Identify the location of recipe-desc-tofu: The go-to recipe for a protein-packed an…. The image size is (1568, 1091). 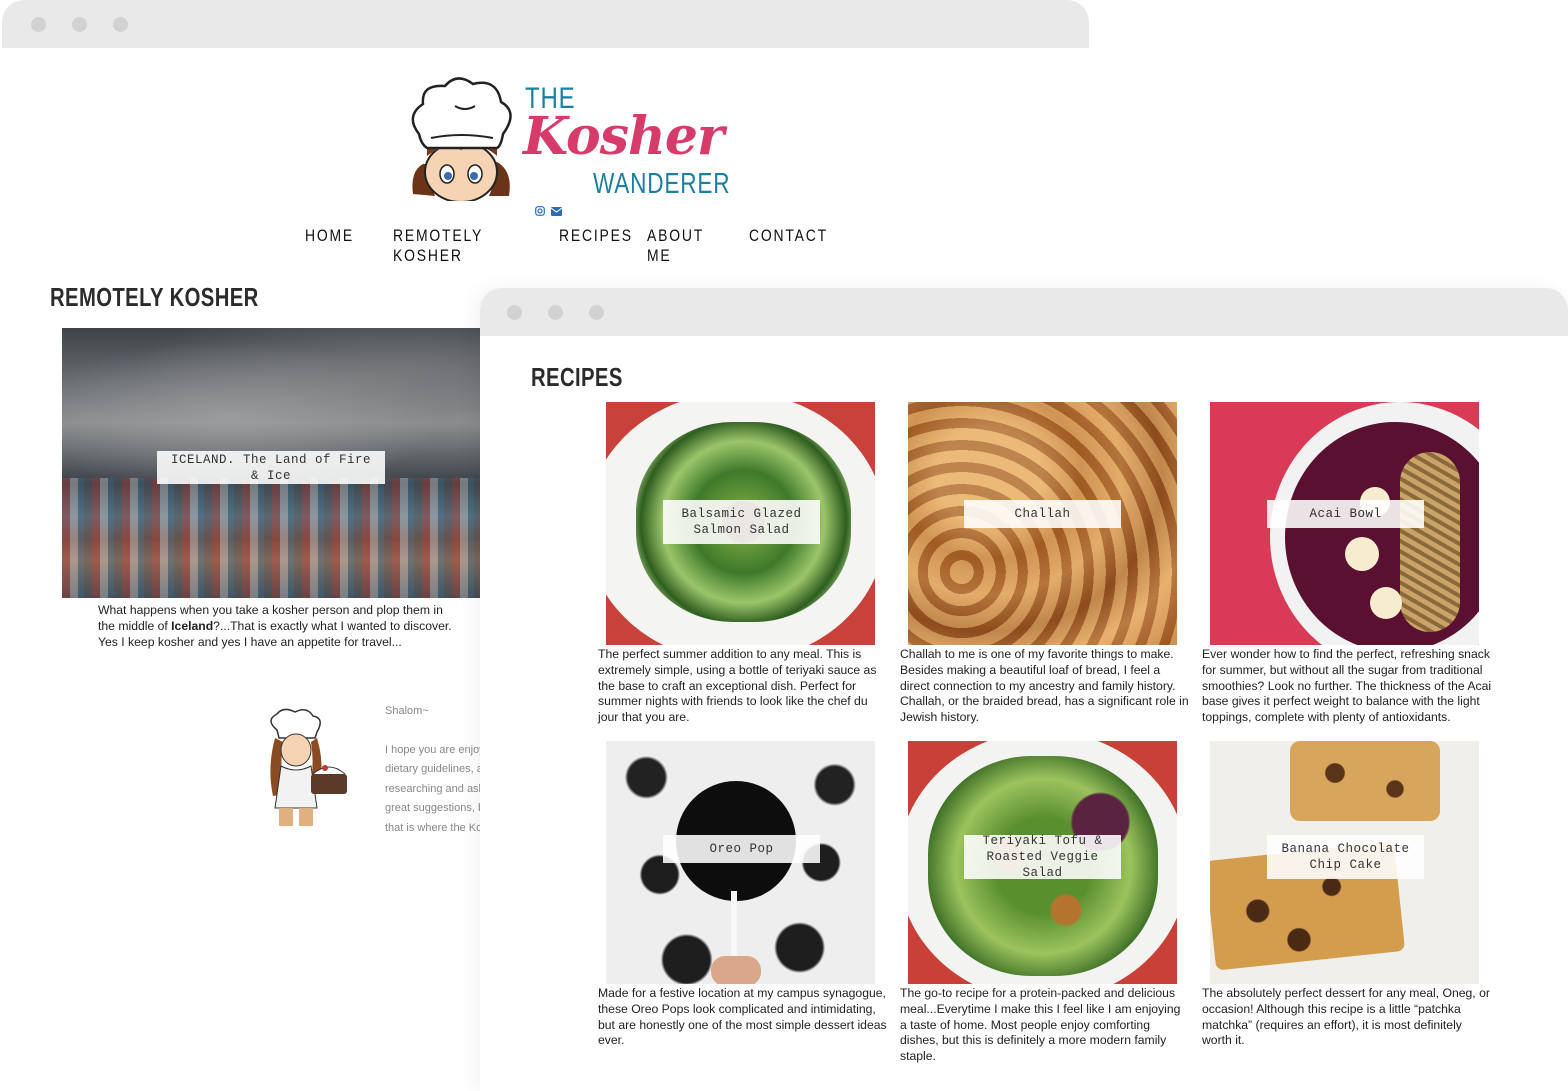
(1040, 1025).